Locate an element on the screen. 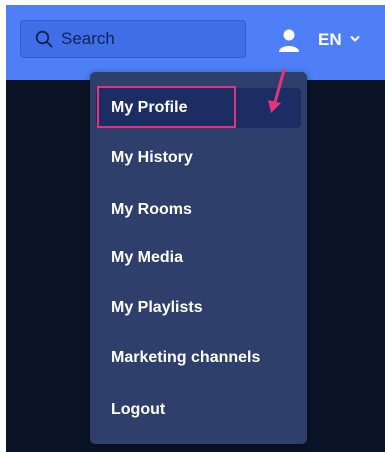 The width and height of the screenshot is (385, 452). language-selector: EN is located at coordinates (339, 40).